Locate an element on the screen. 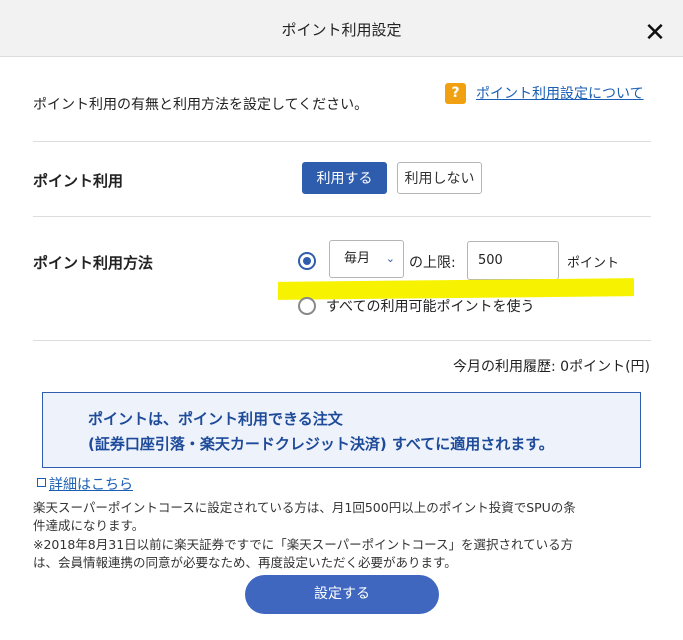  point-use-label: ポイント利用 is located at coordinates (78, 181).